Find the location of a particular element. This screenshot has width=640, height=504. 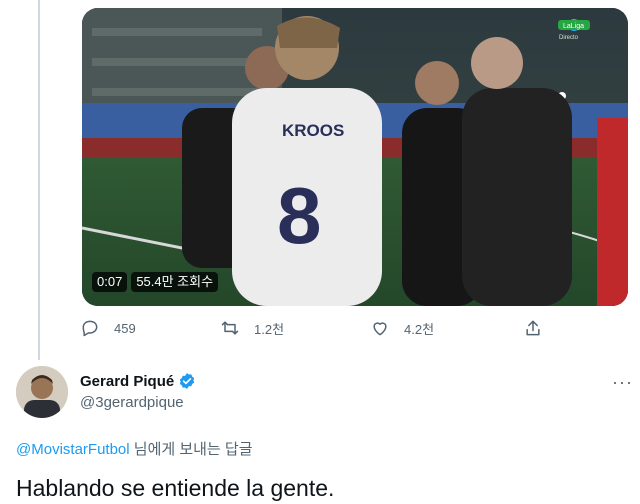

reply-button: 459 is located at coordinates (108, 328).